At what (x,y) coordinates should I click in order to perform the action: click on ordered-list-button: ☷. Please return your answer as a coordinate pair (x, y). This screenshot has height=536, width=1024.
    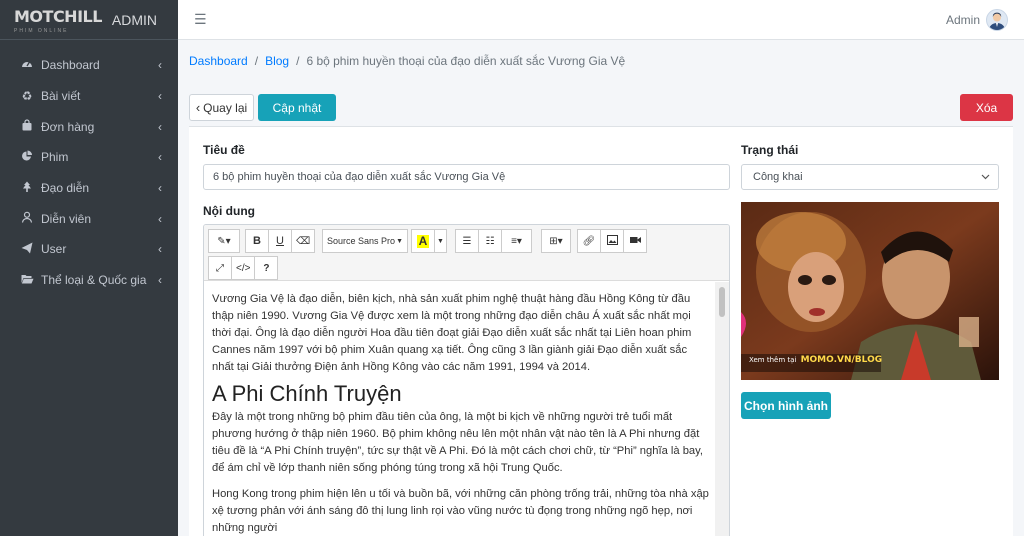
    Looking at the image, I should click on (490, 241).